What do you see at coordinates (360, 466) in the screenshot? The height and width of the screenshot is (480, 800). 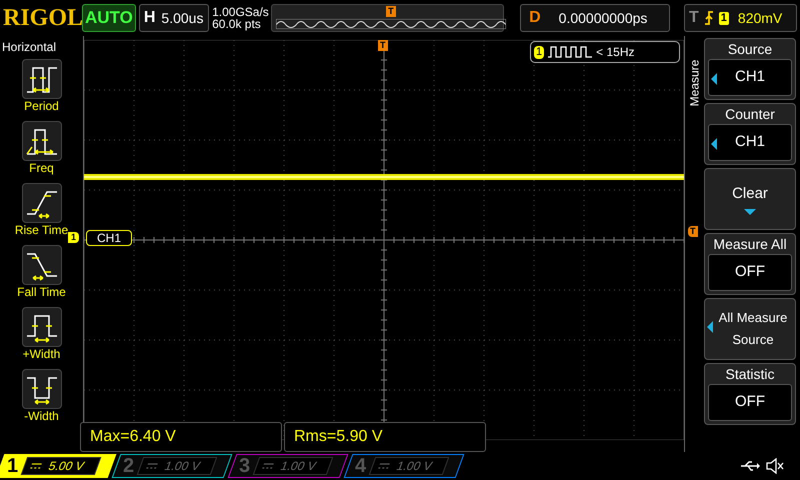 I see `channel-number: 4` at bounding box center [360, 466].